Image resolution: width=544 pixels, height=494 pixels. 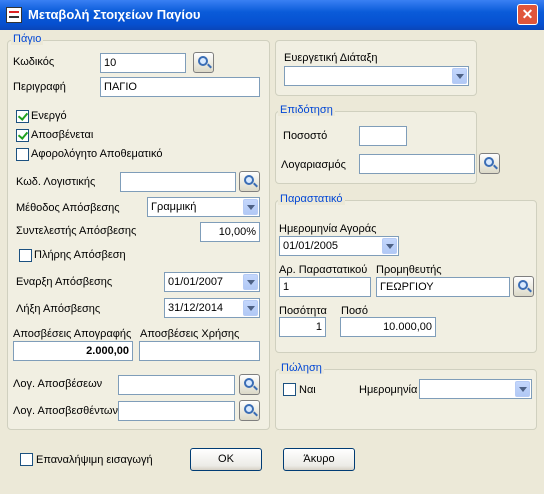 What do you see at coordinates (143, 63) in the screenshot?
I see `code-input: 10` at bounding box center [143, 63].